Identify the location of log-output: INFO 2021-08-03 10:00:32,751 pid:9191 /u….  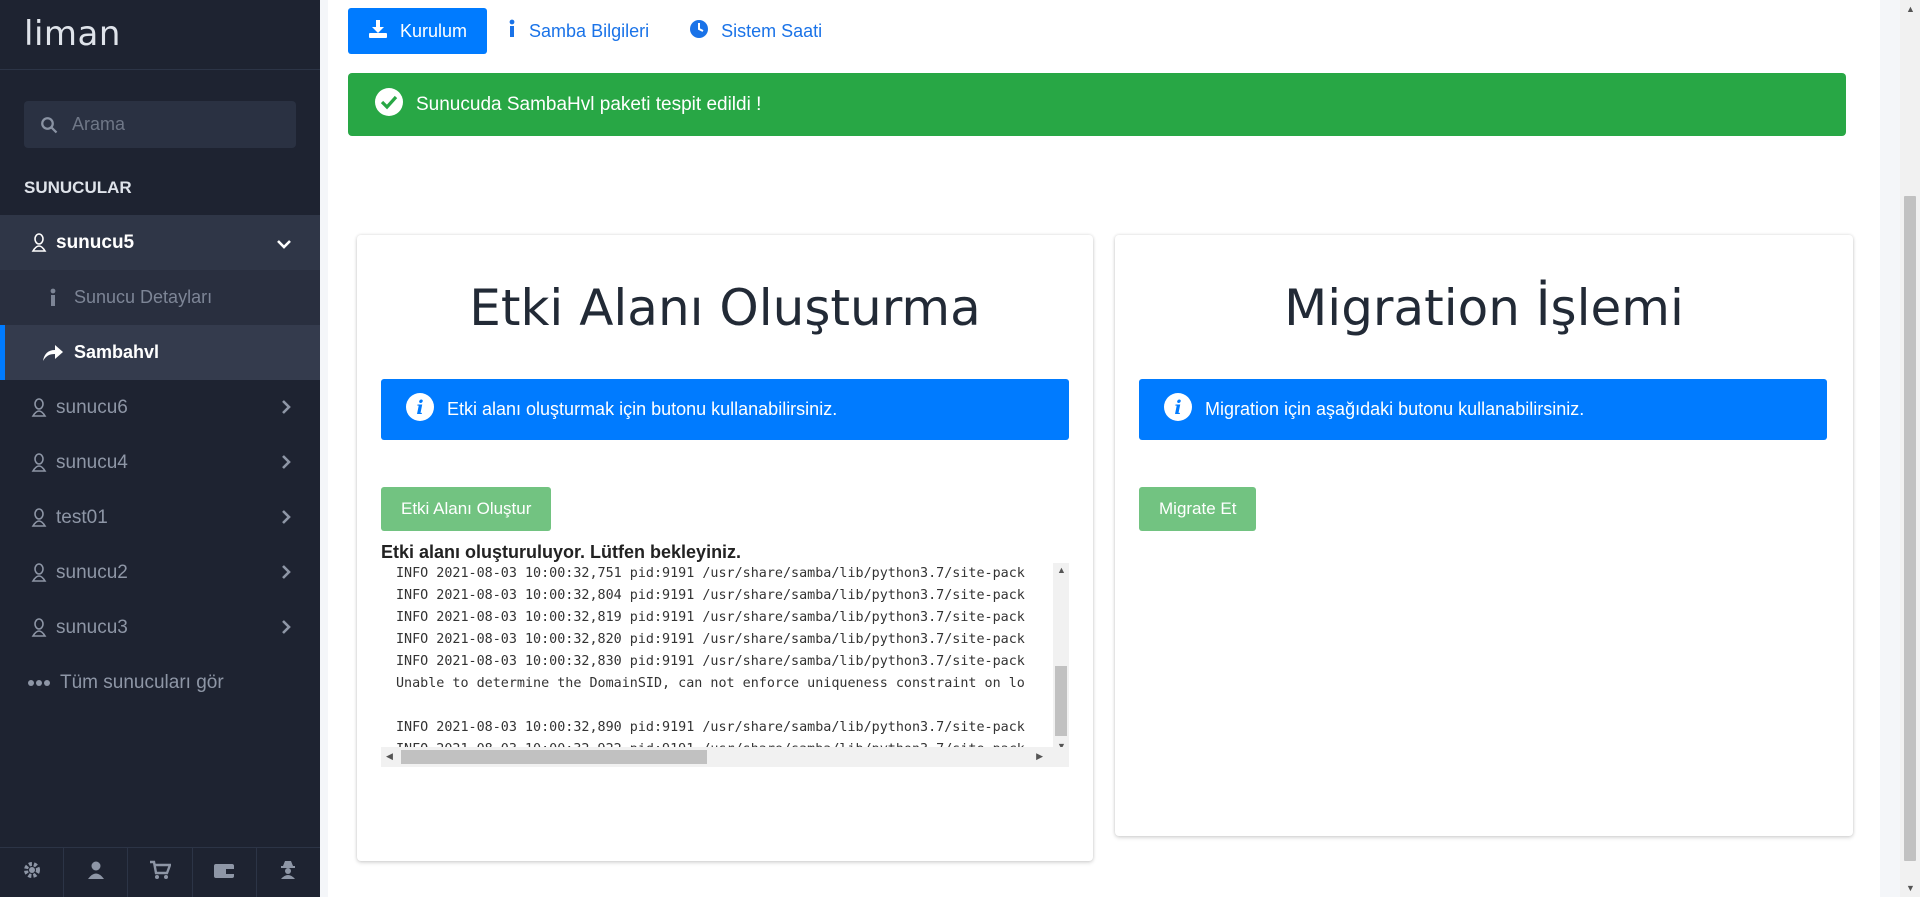
(725, 665).